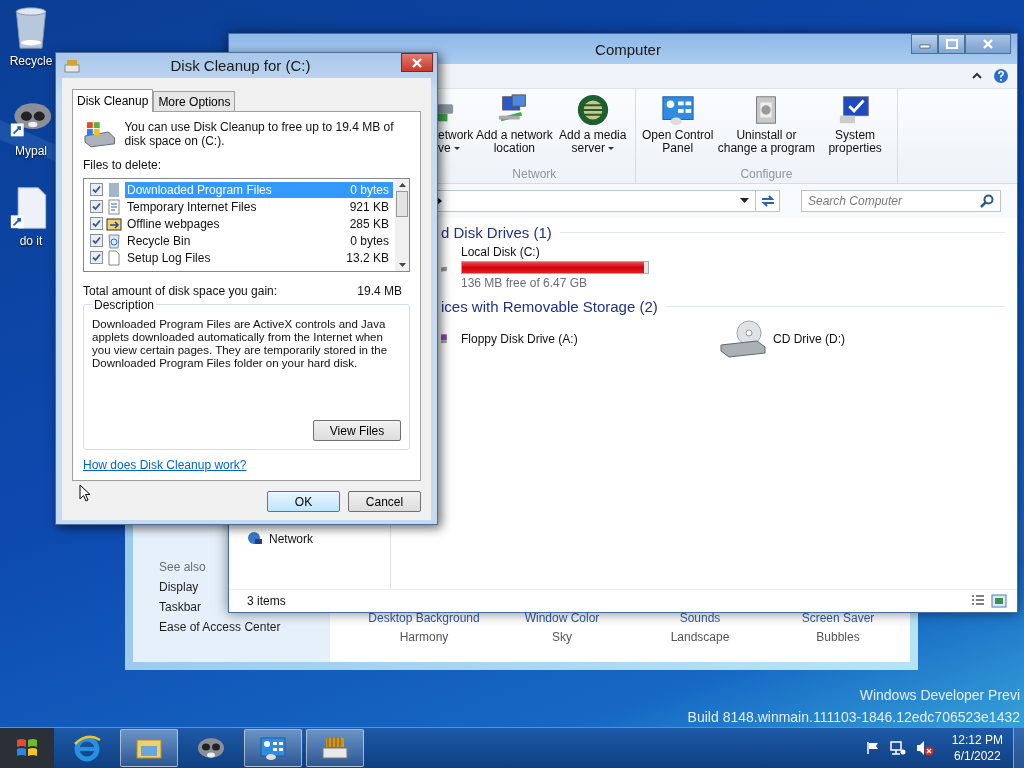 Image resolution: width=1024 pixels, height=768 pixels. I want to click on theme-setting-value: Harmony, so click(424, 637).